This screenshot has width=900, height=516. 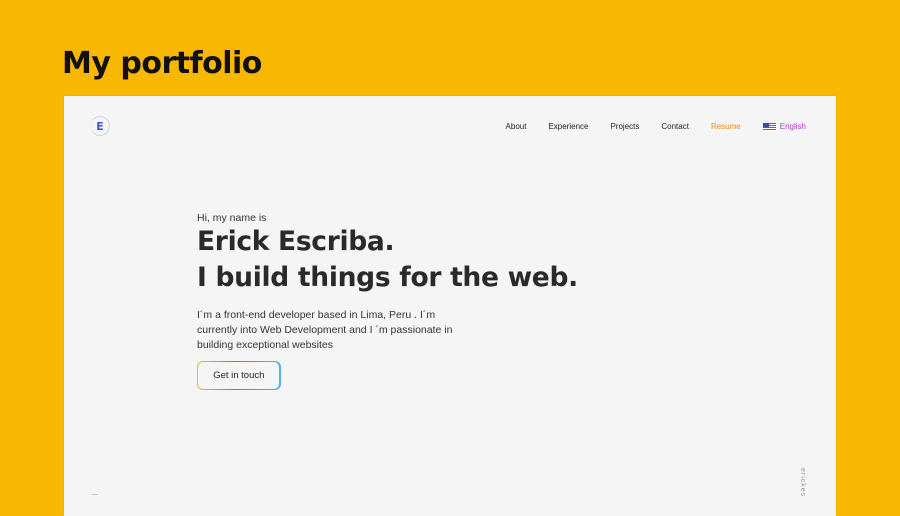 What do you see at coordinates (232, 218) in the screenshot?
I see `hero-greeting: Hi, my name is` at bounding box center [232, 218].